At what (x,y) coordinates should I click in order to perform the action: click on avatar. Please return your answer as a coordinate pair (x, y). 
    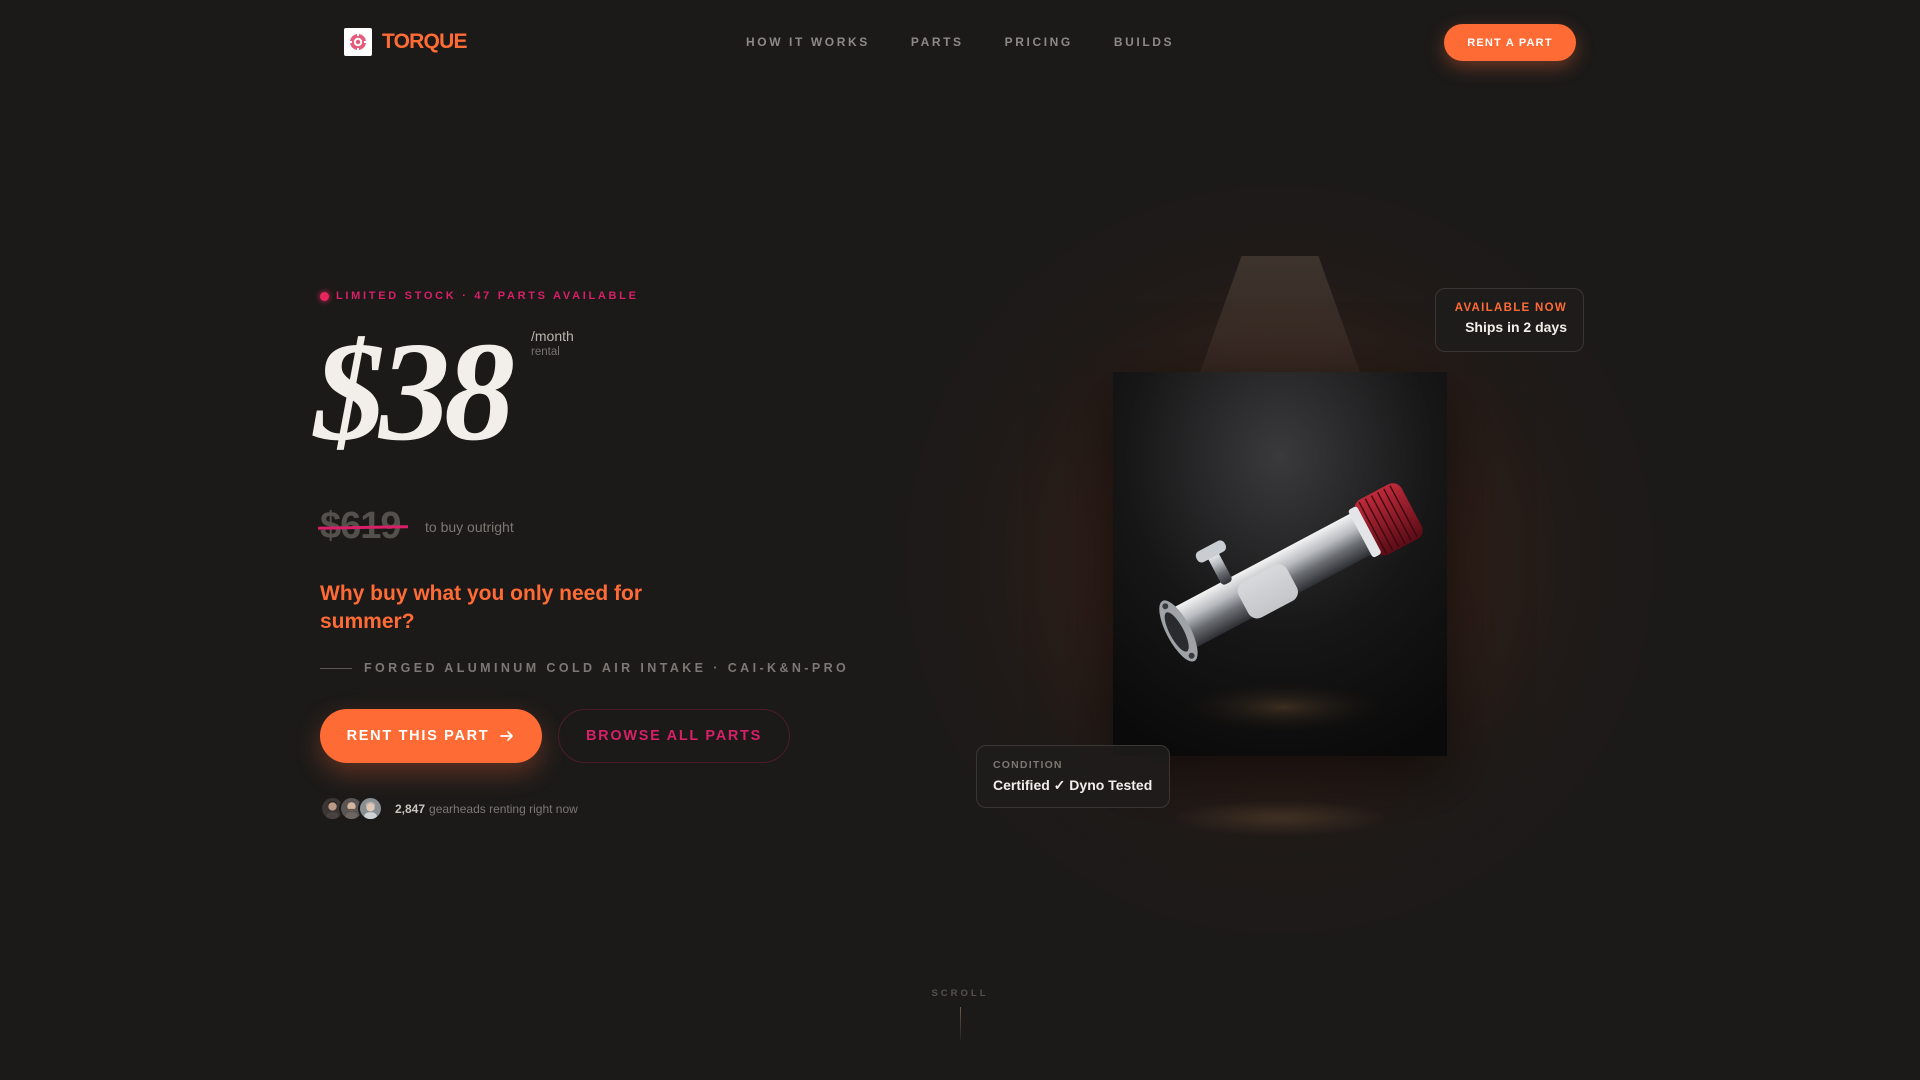
    Looking at the image, I should click on (370, 808).